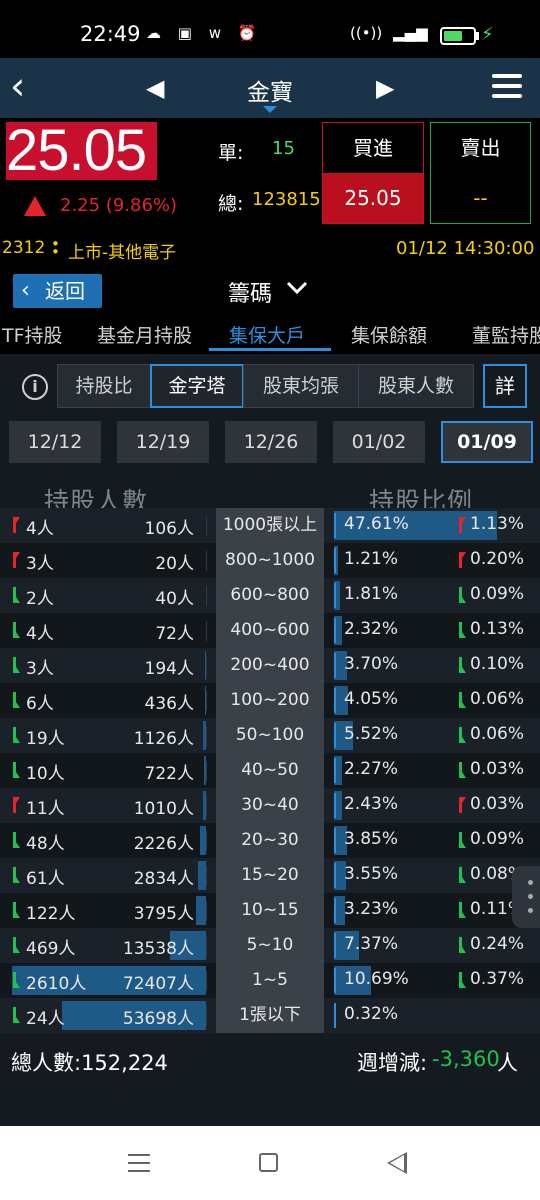 This screenshot has height=1200, width=540. I want to click on holder-count-change: 2人, so click(40, 599).